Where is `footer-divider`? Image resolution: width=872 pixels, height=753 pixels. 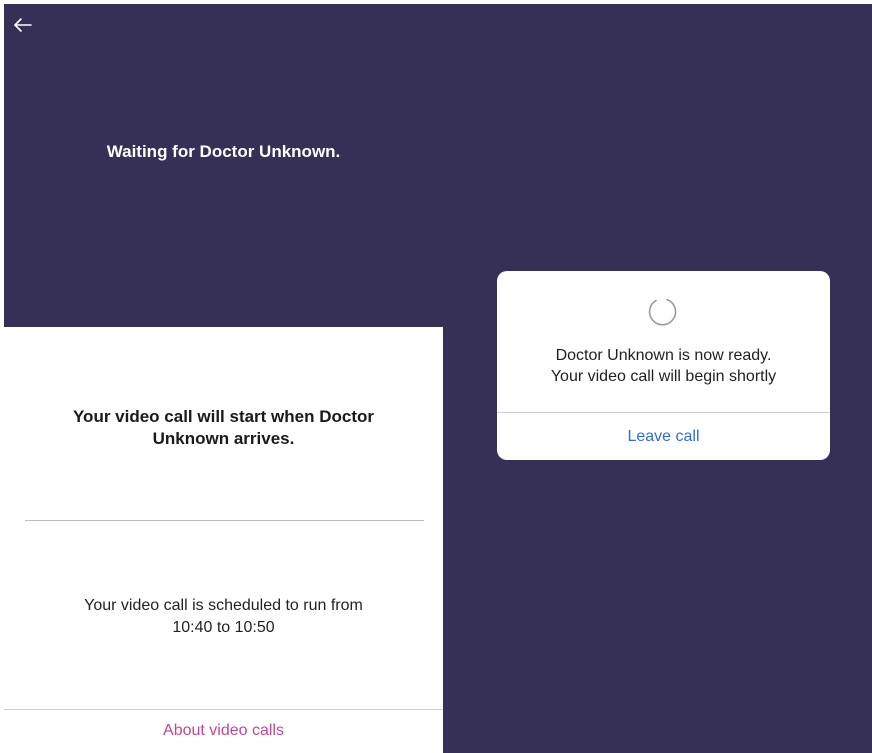
footer-divider is located at coordinates (223, 709).